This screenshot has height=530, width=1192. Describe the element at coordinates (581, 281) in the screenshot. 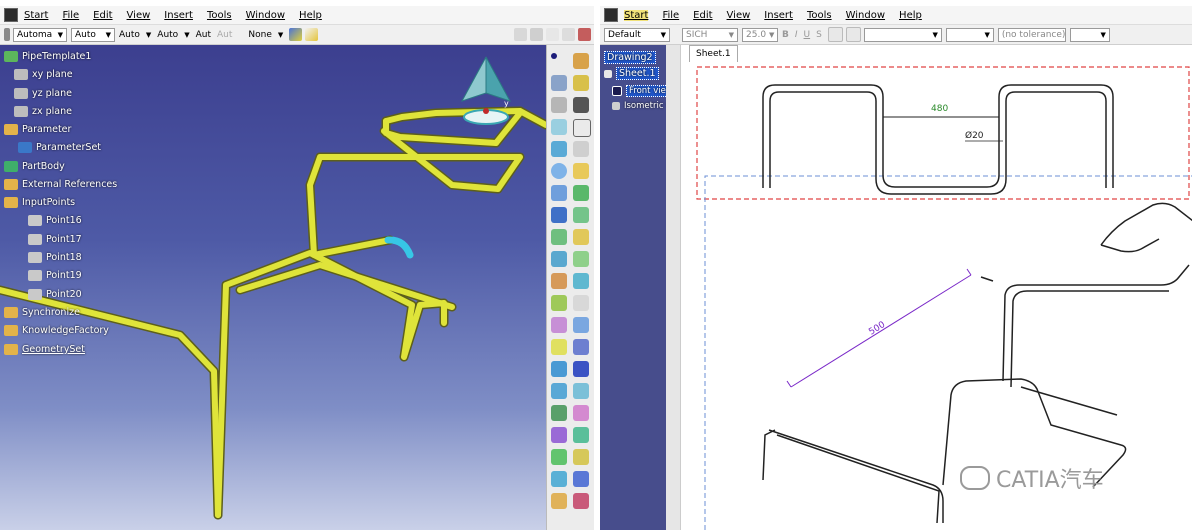

I see `rotate-tool-icon` at that location.